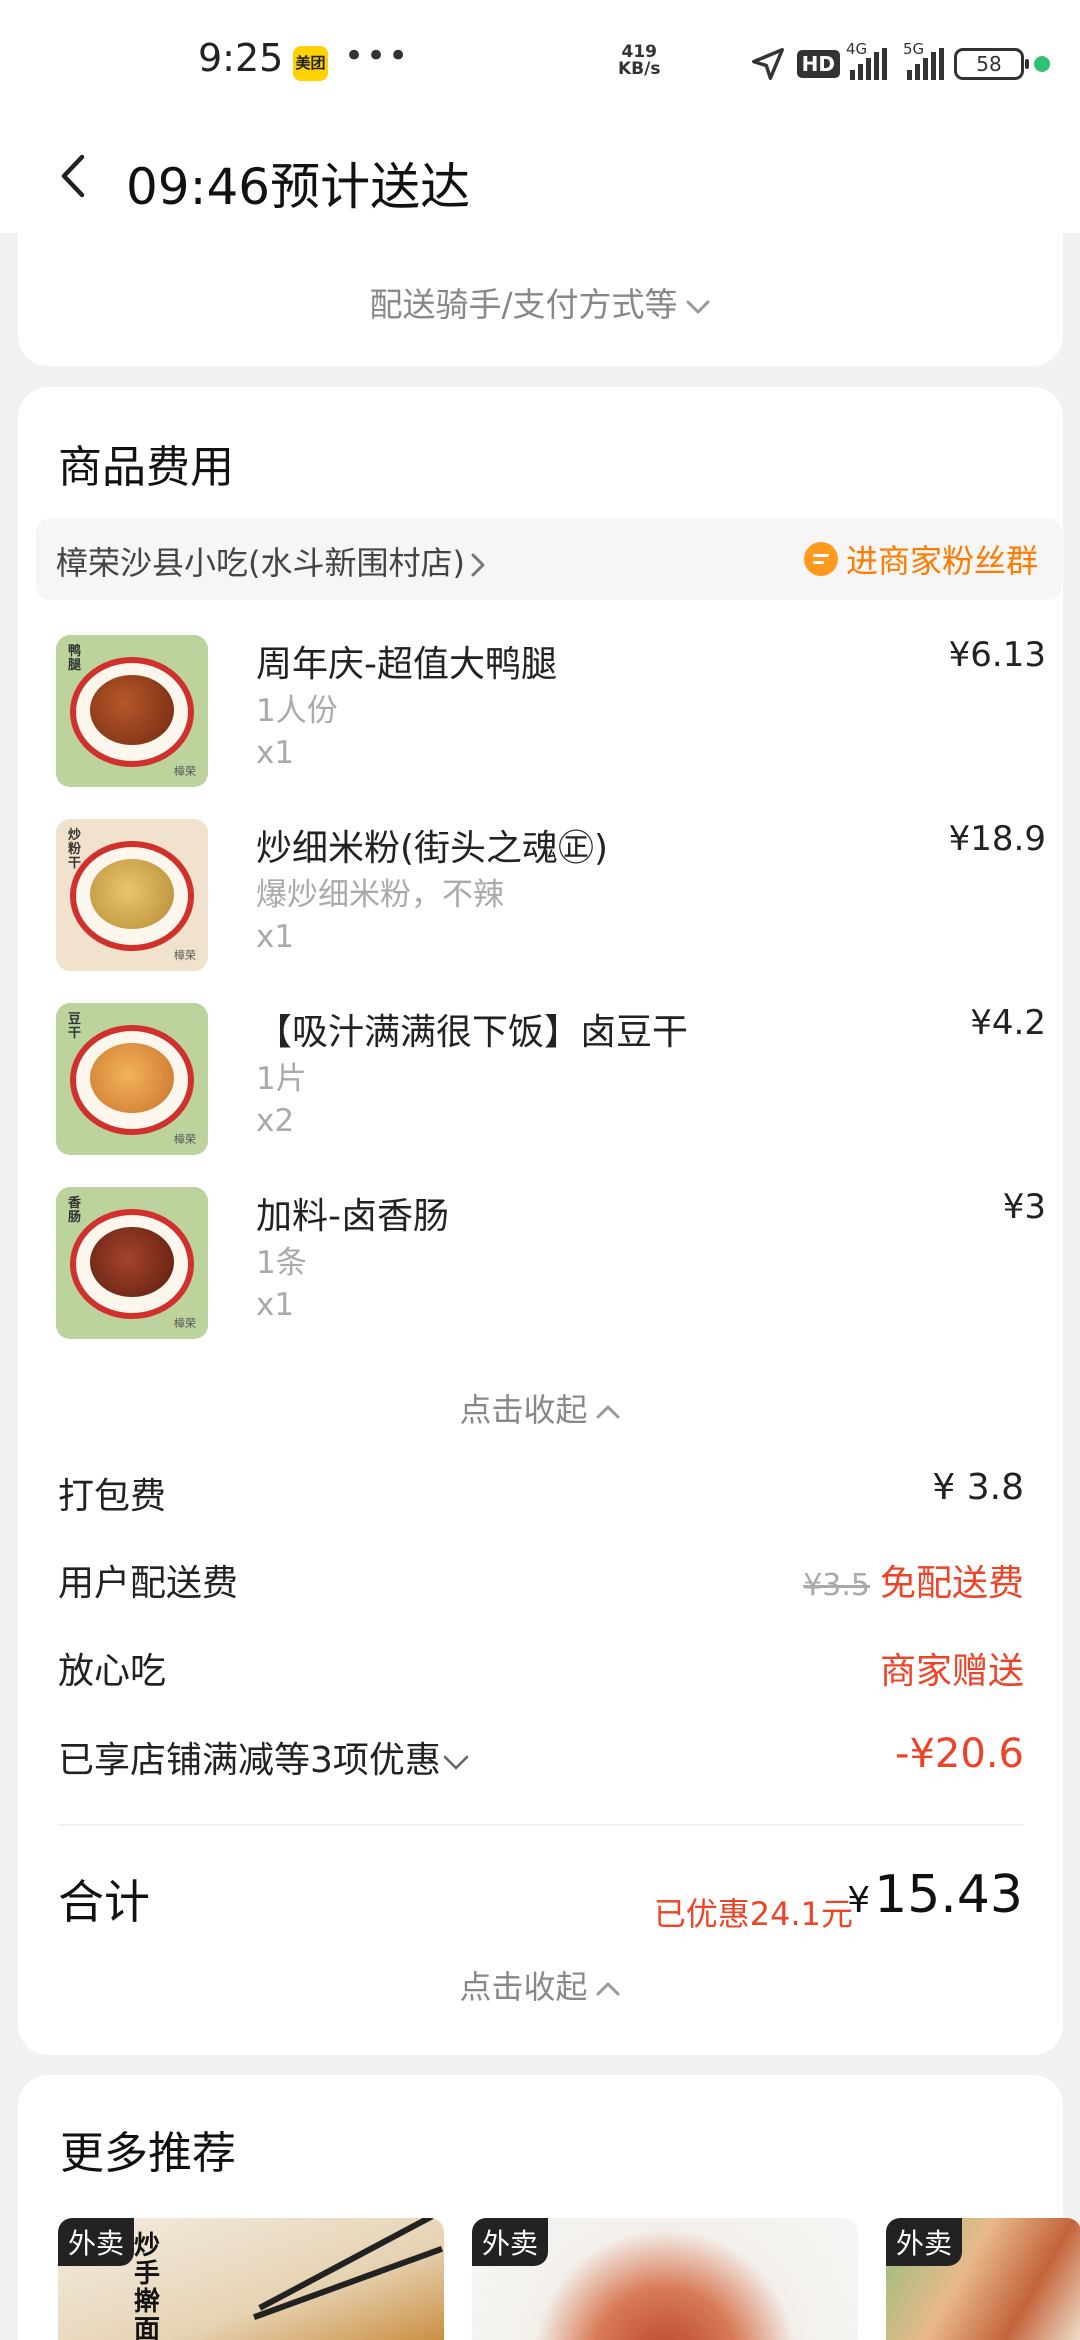  I want to click on more-notifications-icon: •••, so click(377, 56).